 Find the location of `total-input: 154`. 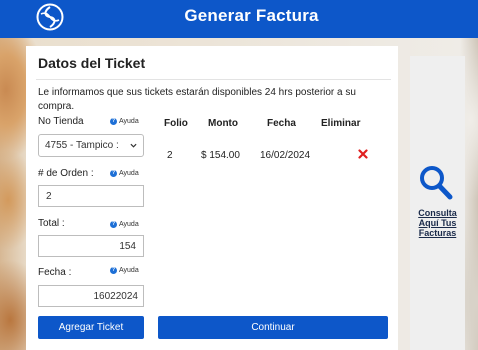

total-input: 154 is located at coordinates (91, 246).